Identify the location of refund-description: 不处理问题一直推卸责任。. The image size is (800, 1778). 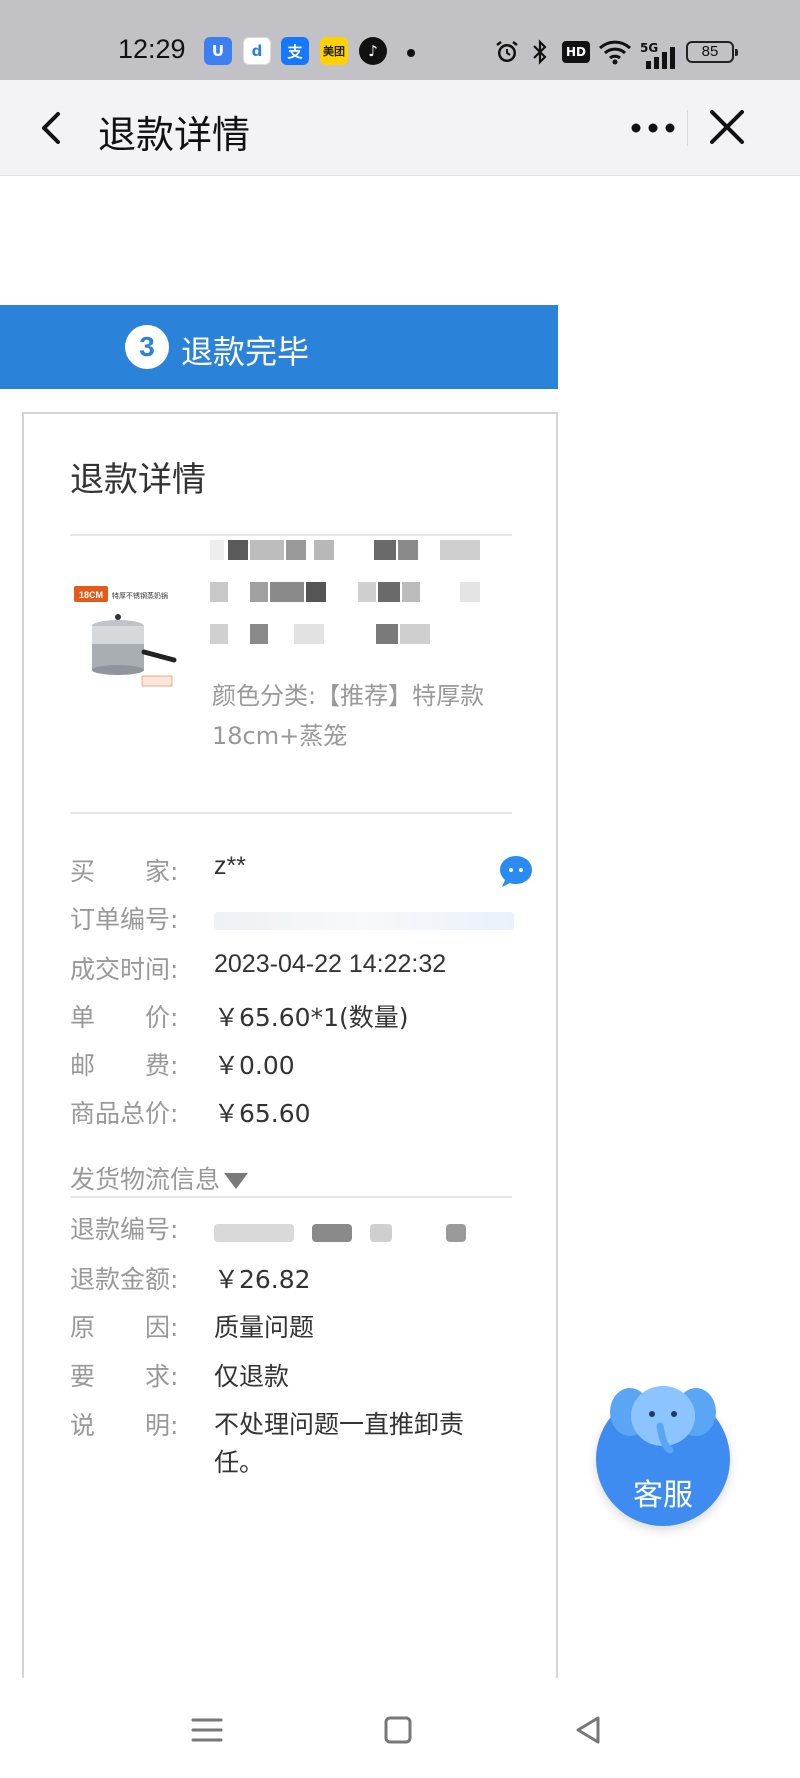
(339, 1443).